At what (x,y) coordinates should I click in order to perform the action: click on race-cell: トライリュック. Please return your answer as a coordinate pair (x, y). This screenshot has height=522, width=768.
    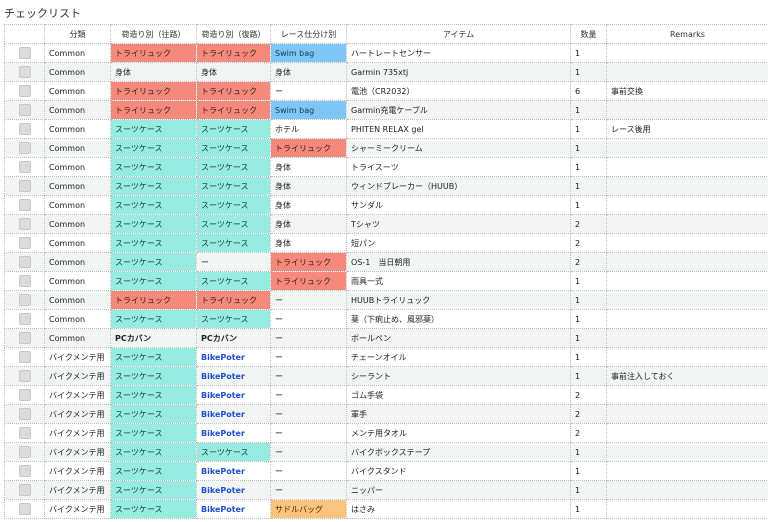
    Looking at the image, I should click on (308, 281).